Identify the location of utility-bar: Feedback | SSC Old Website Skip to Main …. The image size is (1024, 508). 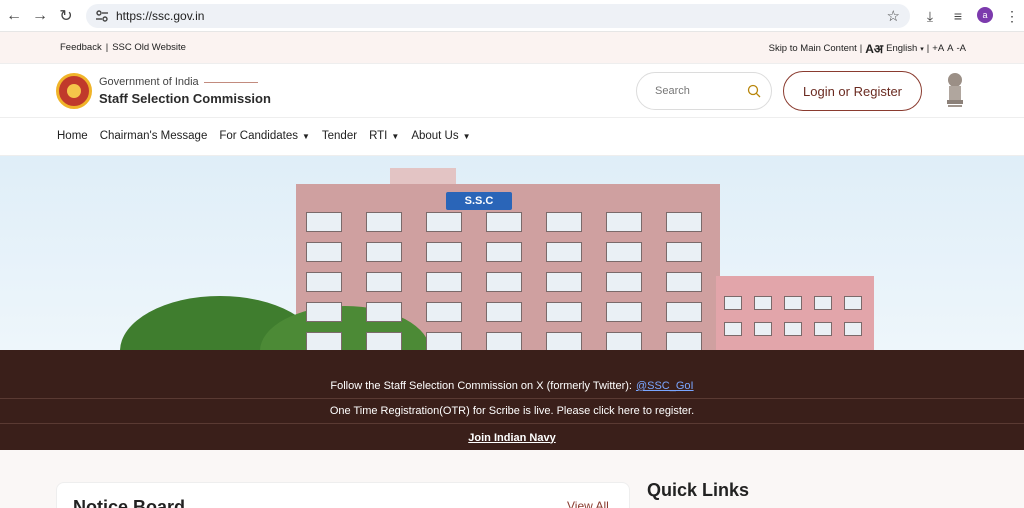
(512, 48).